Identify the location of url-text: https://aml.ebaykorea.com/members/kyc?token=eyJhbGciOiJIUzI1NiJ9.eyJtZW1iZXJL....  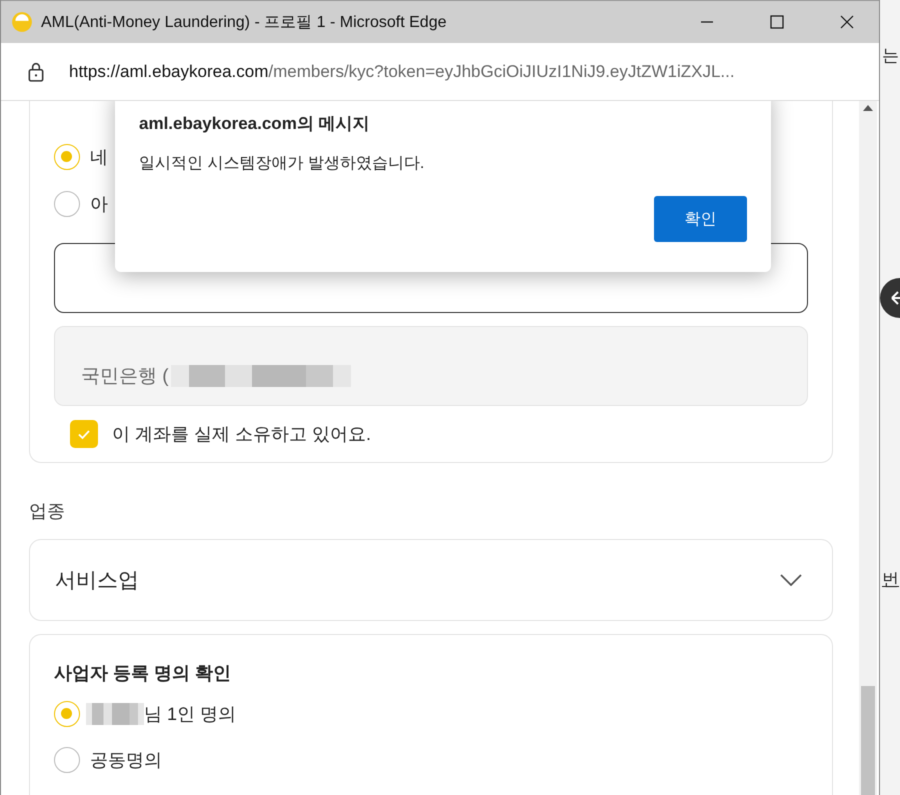
(402, 72).